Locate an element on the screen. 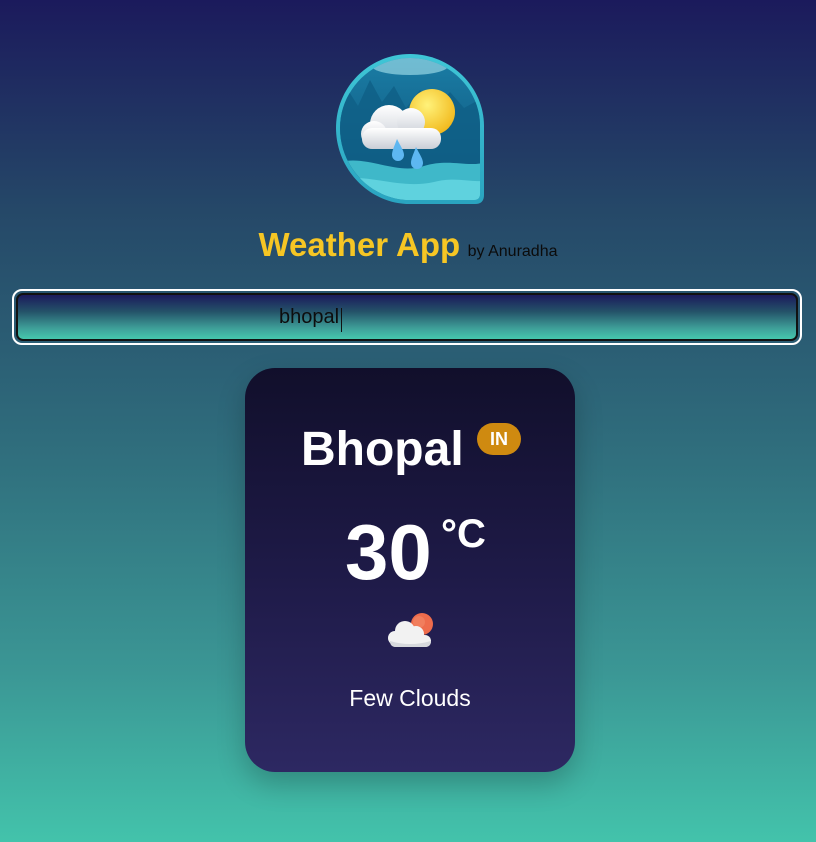  city-name: Bhopal is located at coordinates (382, 449).